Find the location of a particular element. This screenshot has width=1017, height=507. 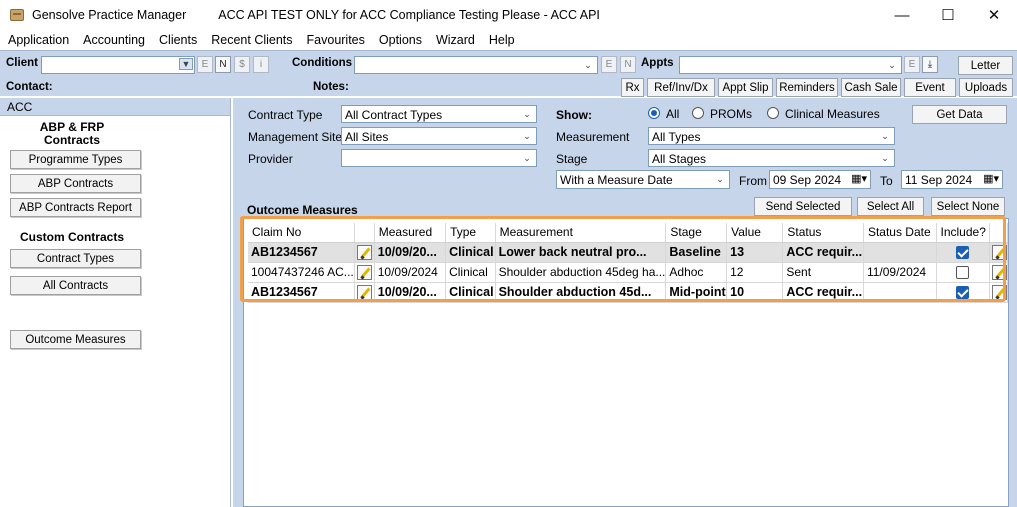

stage-label: Stage is located at coordinates (572, 159).